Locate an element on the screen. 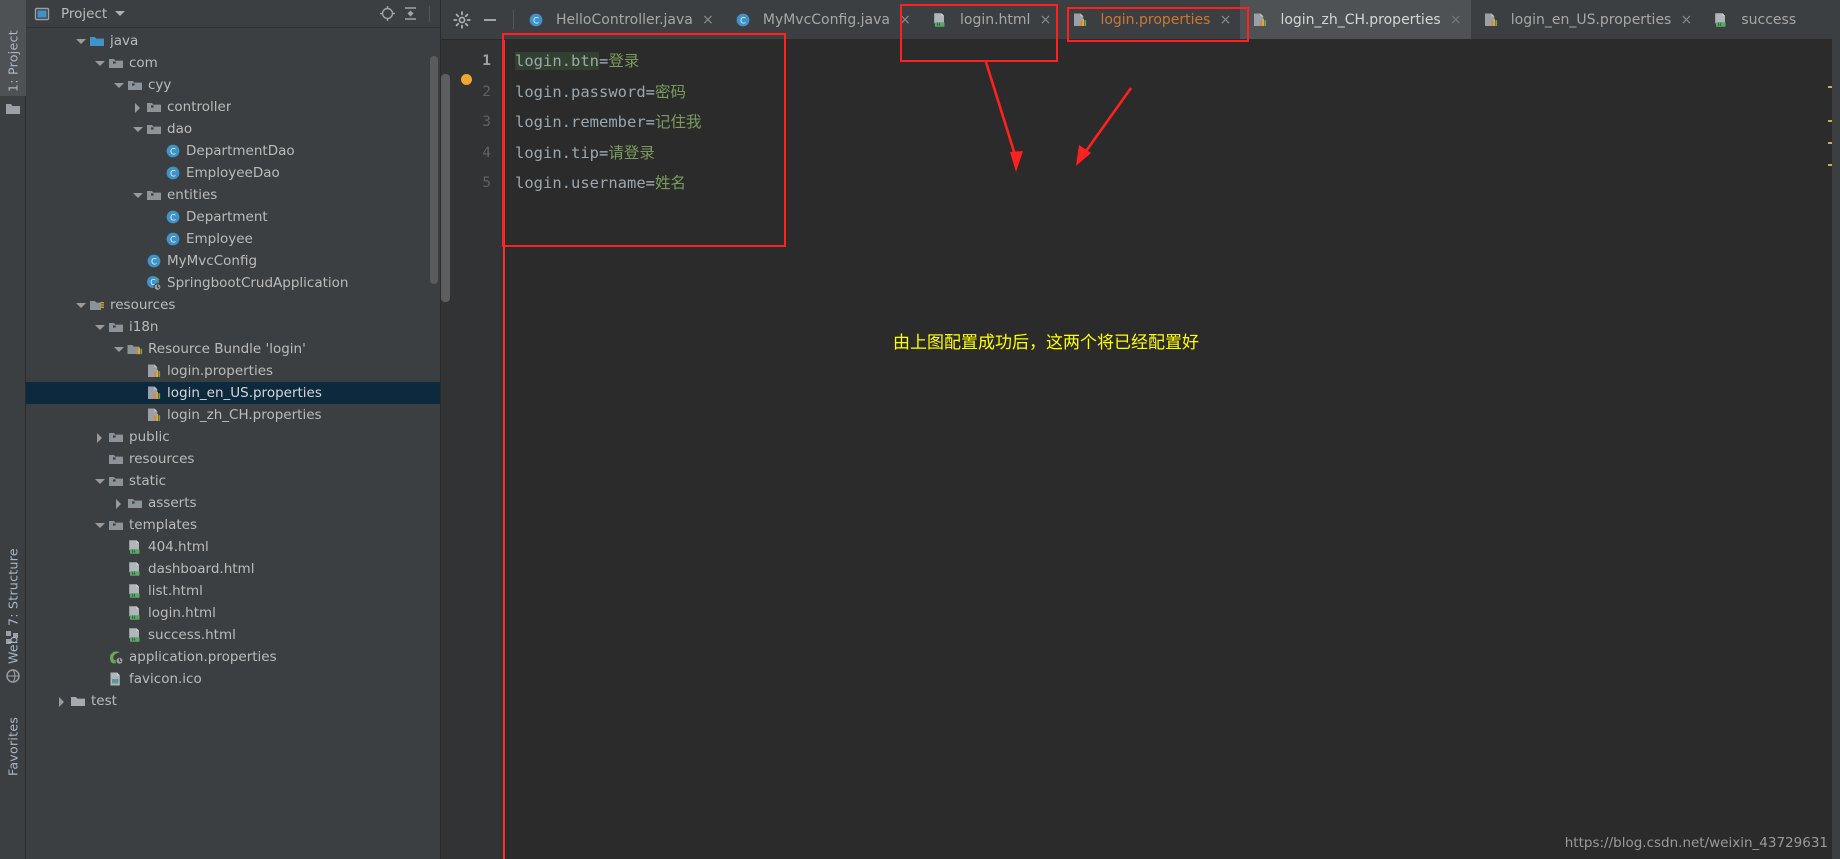 The height and width of the screenshot is (859, 1840). tree-row: C DepartmentDao is located at coordinates (233, 151).